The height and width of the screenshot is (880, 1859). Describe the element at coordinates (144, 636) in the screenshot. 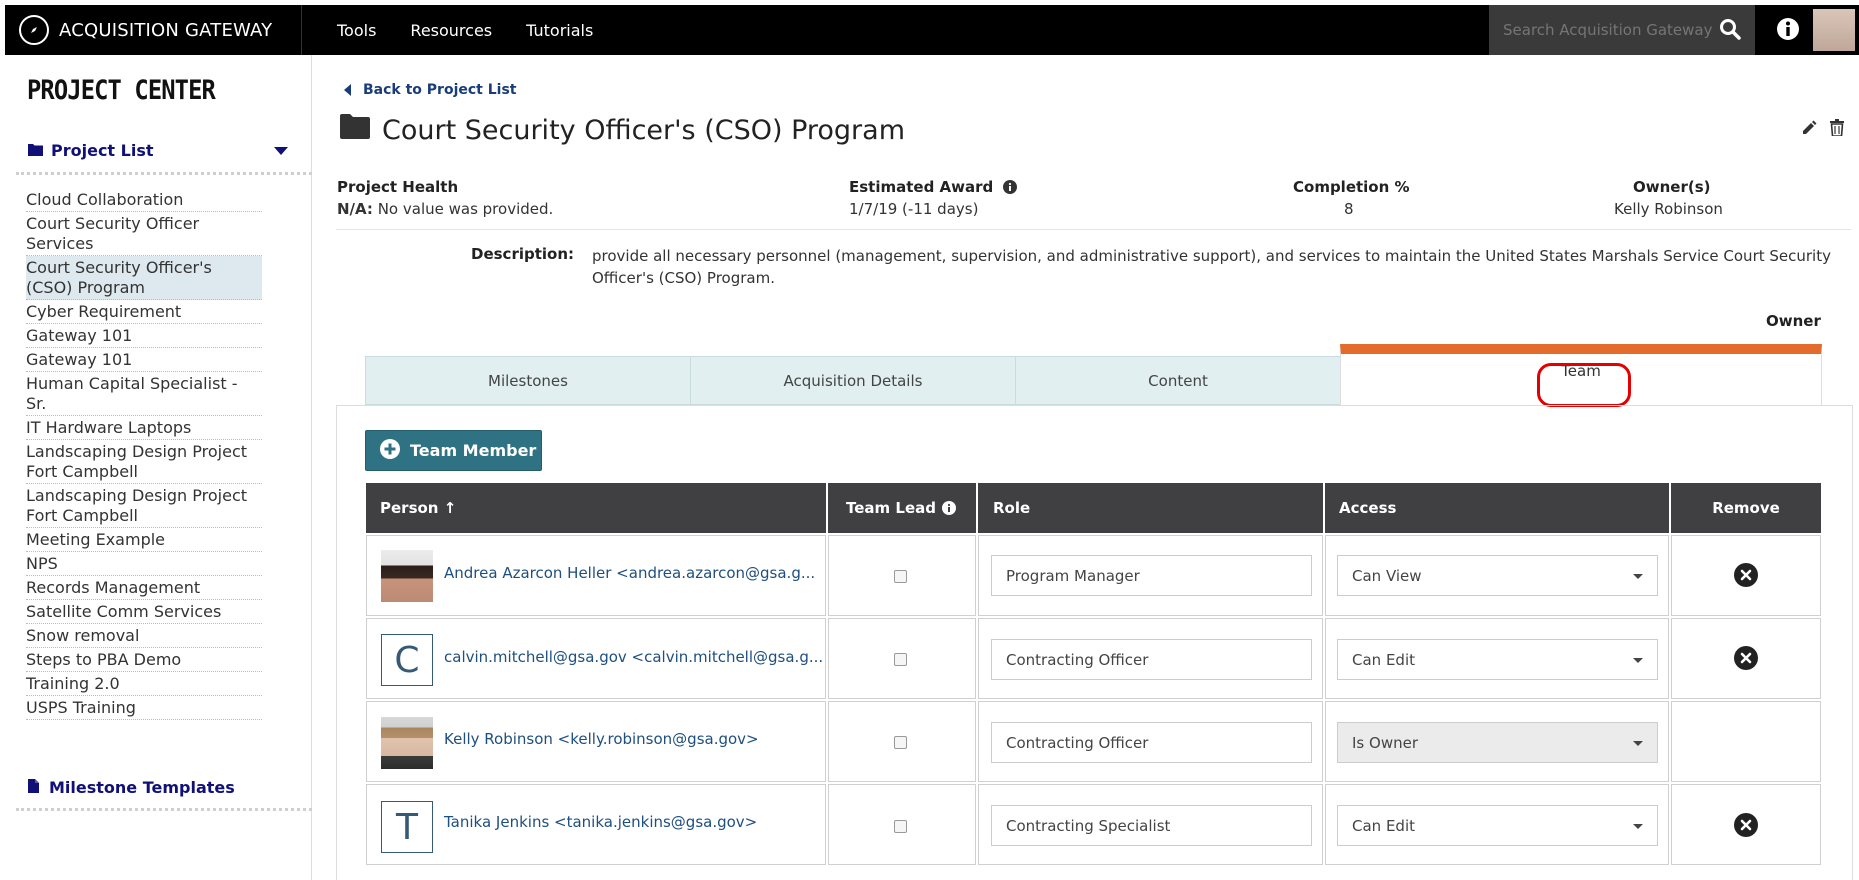

I see `sidebar-item-project: Snow removal` at that location.